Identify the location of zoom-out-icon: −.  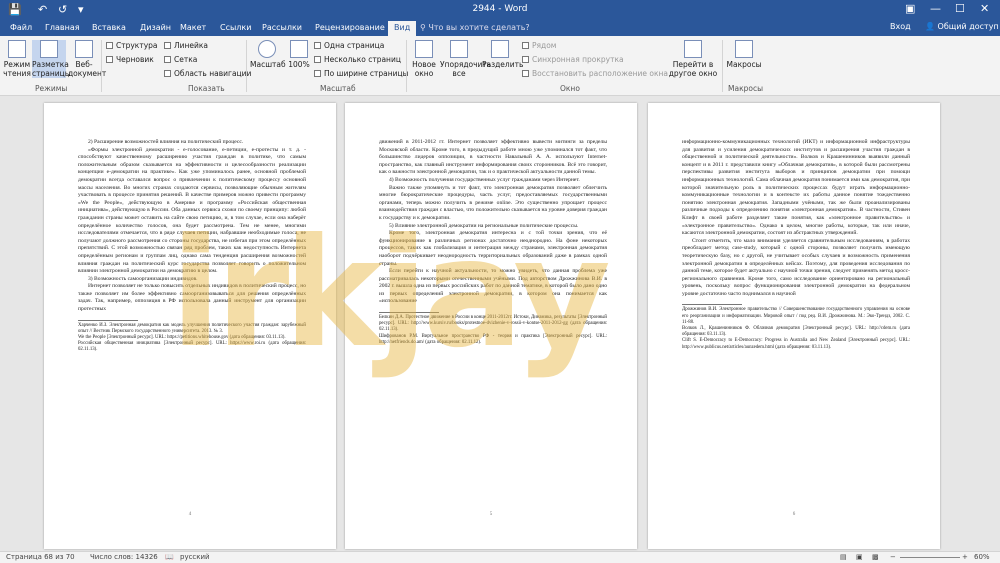
(893, 557).